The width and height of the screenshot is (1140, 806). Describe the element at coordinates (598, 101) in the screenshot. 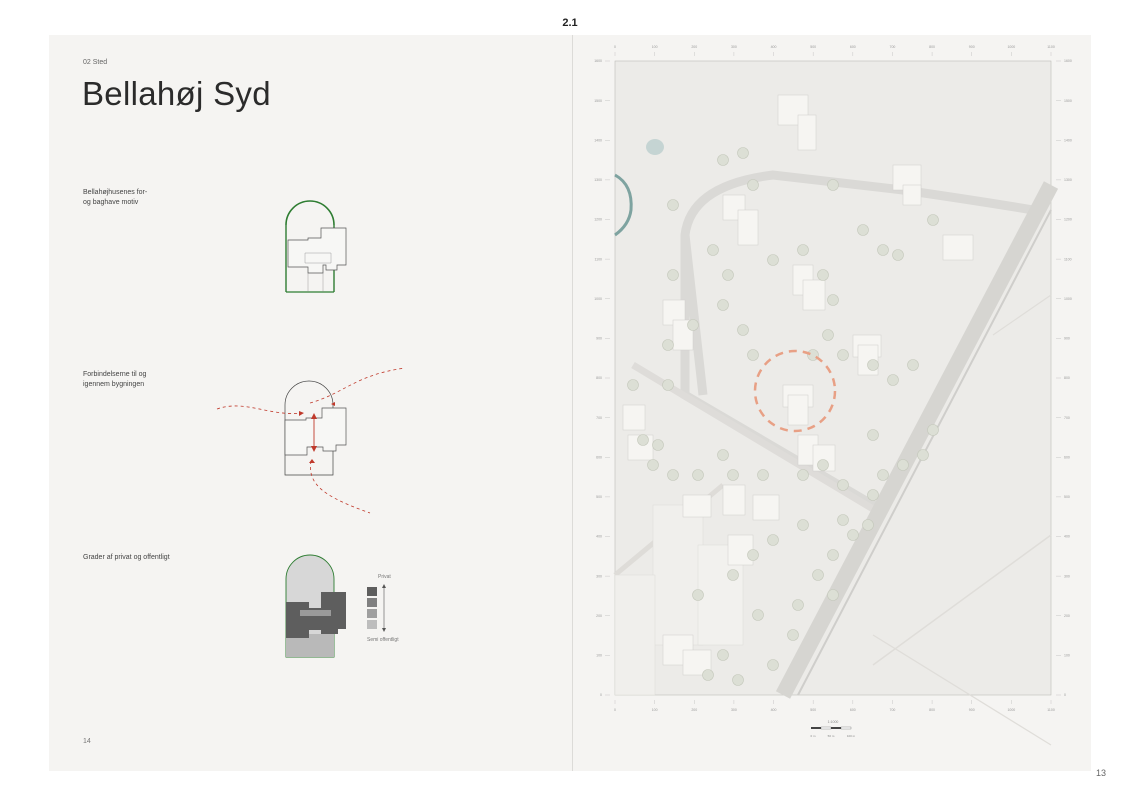

I see `axis-y-left-label: 1500` at that location.